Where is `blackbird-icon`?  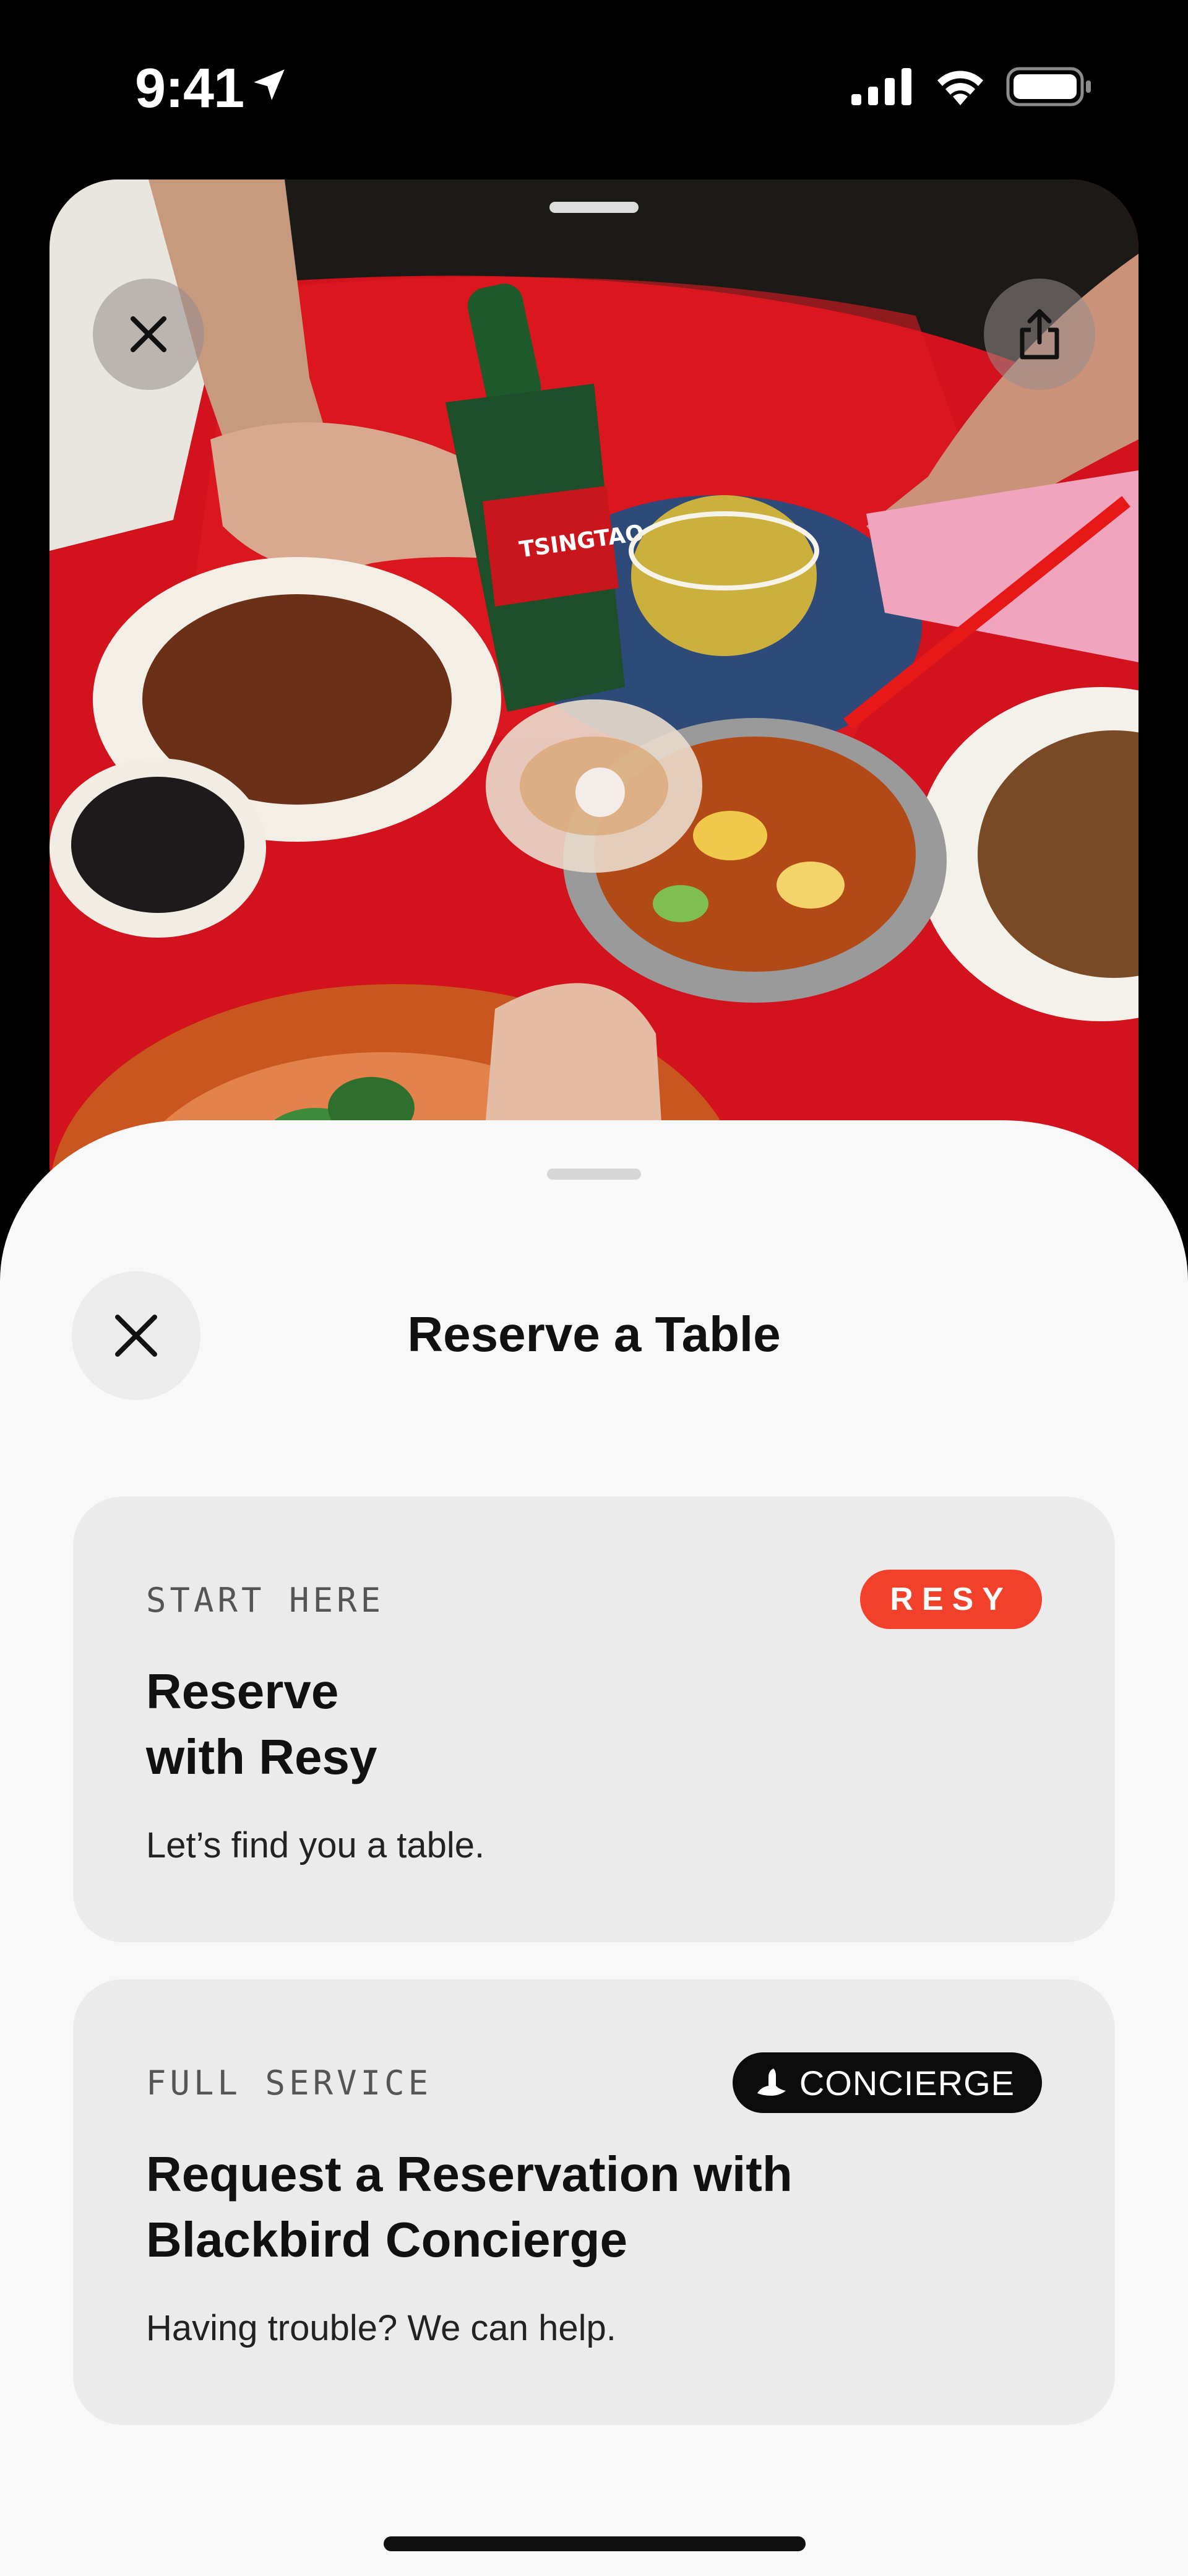
blackbird-icon is located at coordinates (771, 2082).